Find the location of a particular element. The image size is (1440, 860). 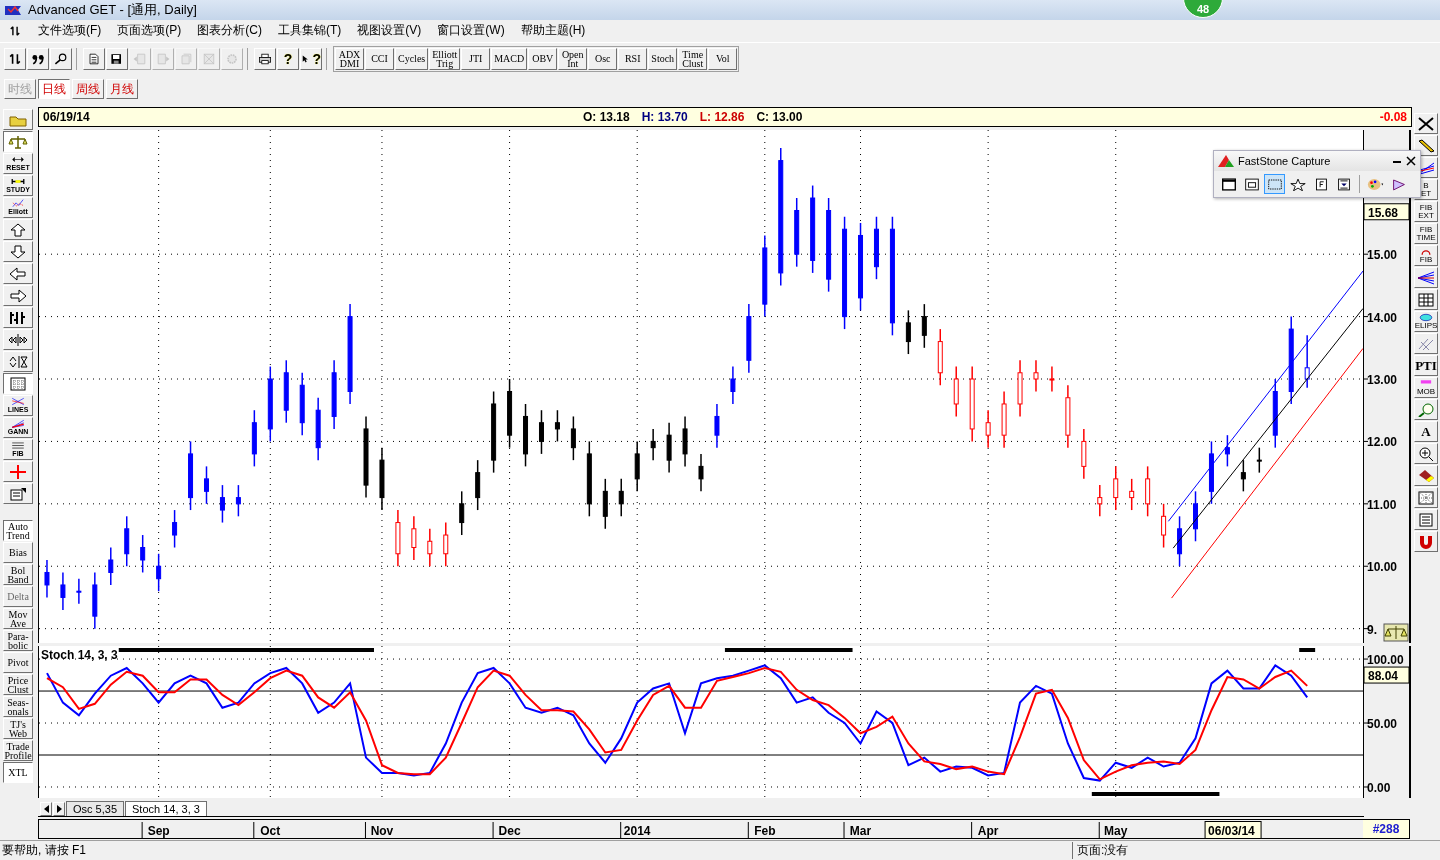

tool-button: TJ's Web is located at coordinates (18, 729).